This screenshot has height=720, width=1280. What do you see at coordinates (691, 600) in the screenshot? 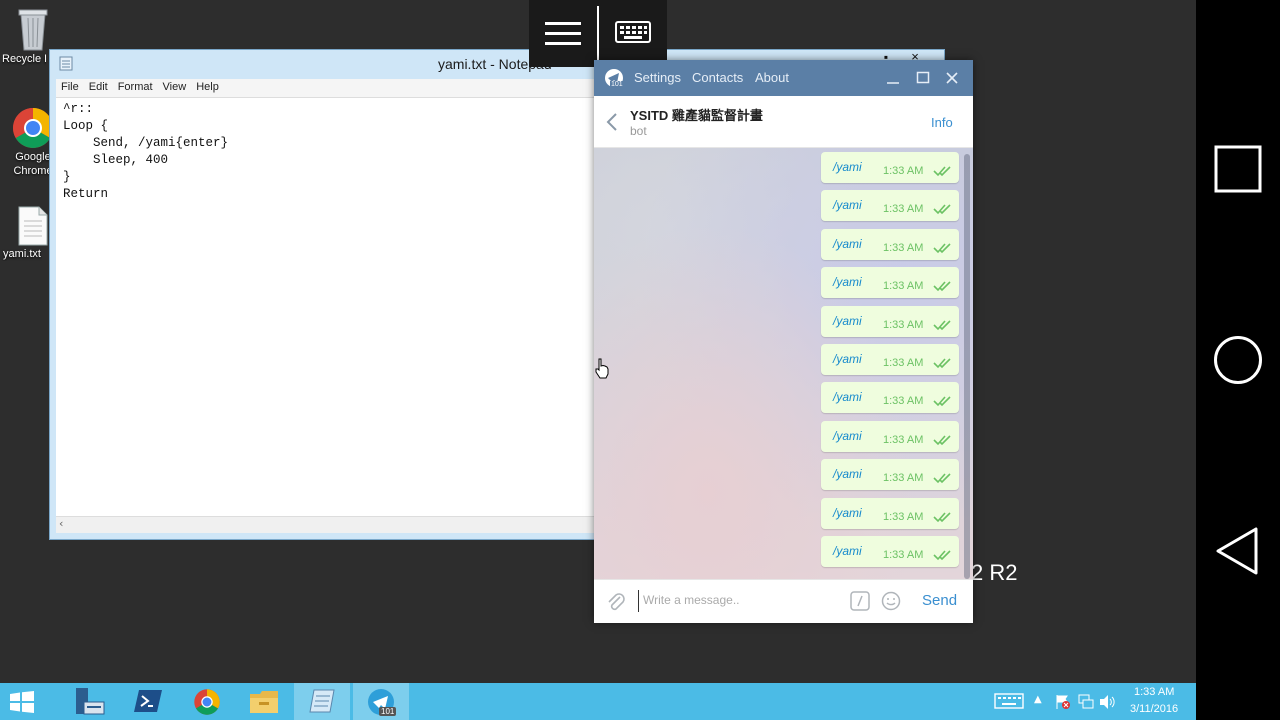
I see `message-input-placeholder: Write a message..` at bounding box center [691, 600].